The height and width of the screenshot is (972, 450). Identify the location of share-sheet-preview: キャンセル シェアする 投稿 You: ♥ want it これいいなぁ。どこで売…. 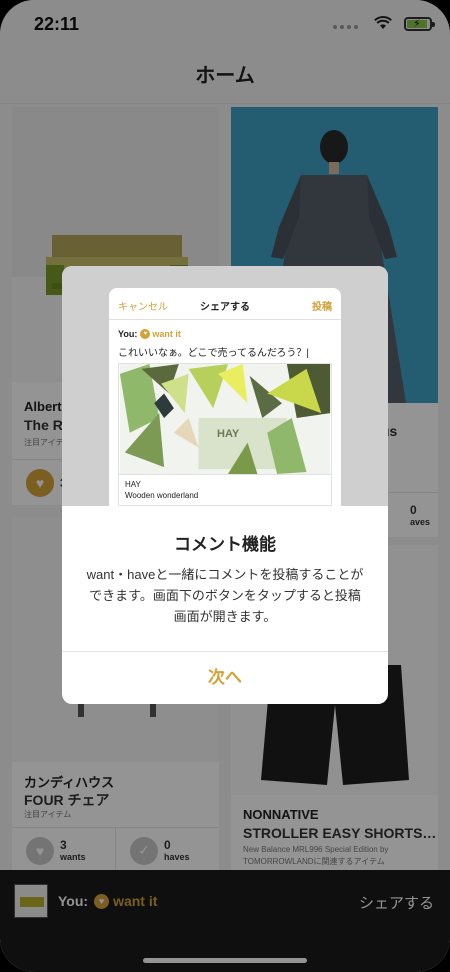
(225, 397).